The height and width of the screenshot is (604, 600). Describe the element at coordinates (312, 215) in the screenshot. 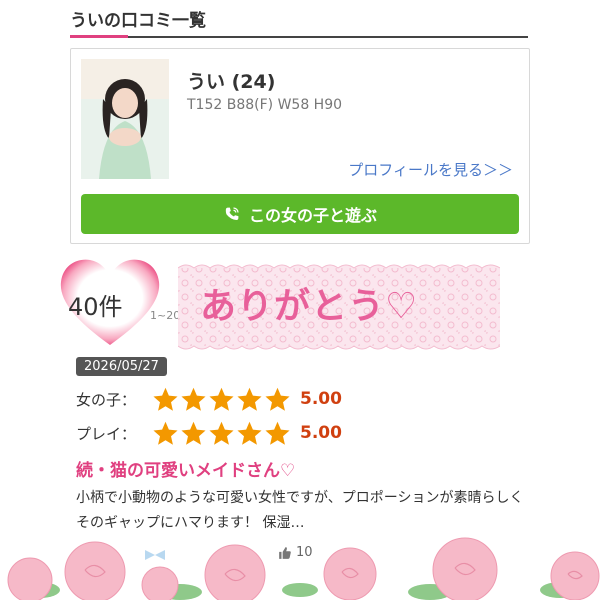

I see `play-button-label: この女の子と遊ぶ` at that location.